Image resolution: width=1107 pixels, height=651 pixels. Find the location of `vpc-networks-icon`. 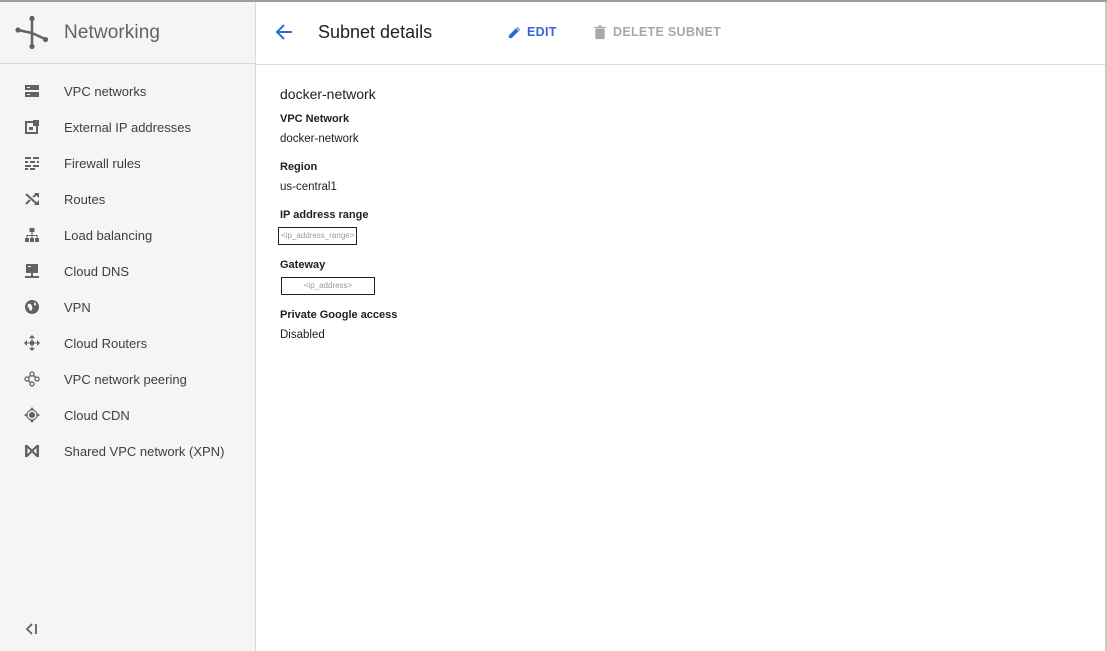

vpc-networks-icon is located at coordinates (32, 91).